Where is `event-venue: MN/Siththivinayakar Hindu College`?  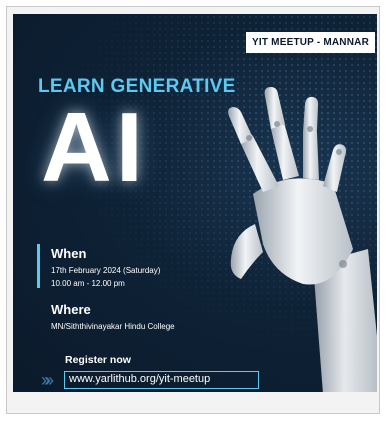
event-venue: MN/Siththivinayakar Hindu College is located at coordinates (113, 326).